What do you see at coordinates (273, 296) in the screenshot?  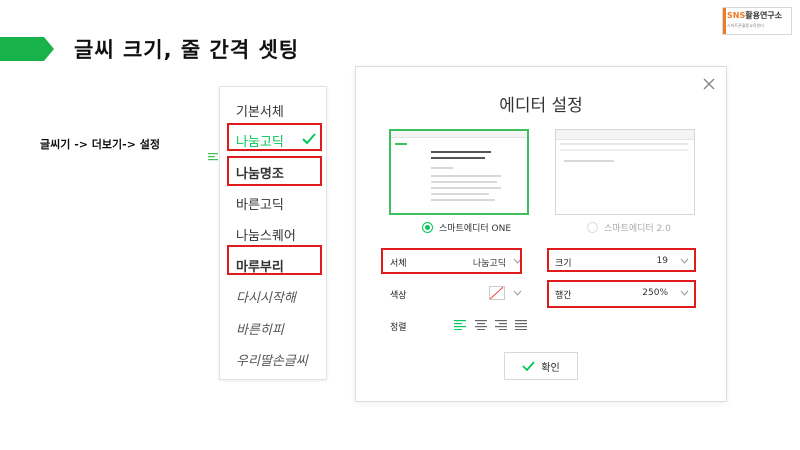 I see `font-option-dasi-sijakhae: 다시시작해` at bounding box center [273, 296].